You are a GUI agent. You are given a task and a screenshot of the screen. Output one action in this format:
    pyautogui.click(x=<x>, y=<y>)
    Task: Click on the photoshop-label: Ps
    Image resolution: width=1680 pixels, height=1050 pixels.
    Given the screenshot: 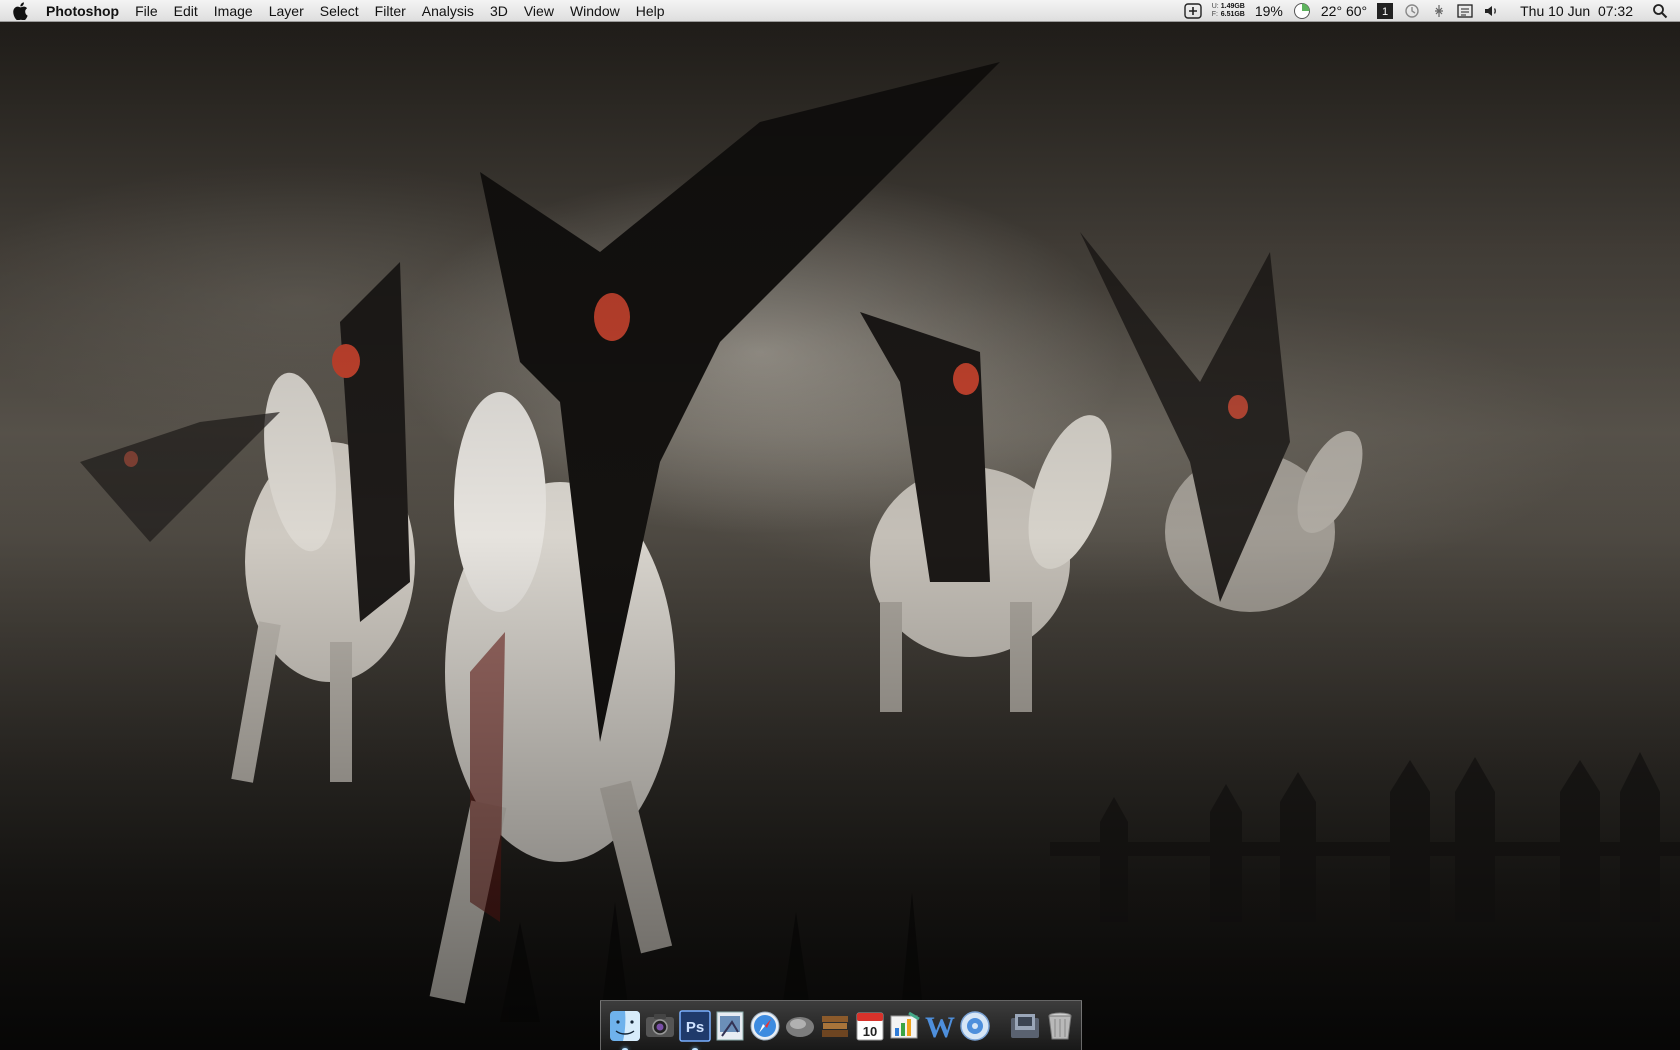 What is the action you would take?
    pyautogui.click(x=695, y=1027)
    